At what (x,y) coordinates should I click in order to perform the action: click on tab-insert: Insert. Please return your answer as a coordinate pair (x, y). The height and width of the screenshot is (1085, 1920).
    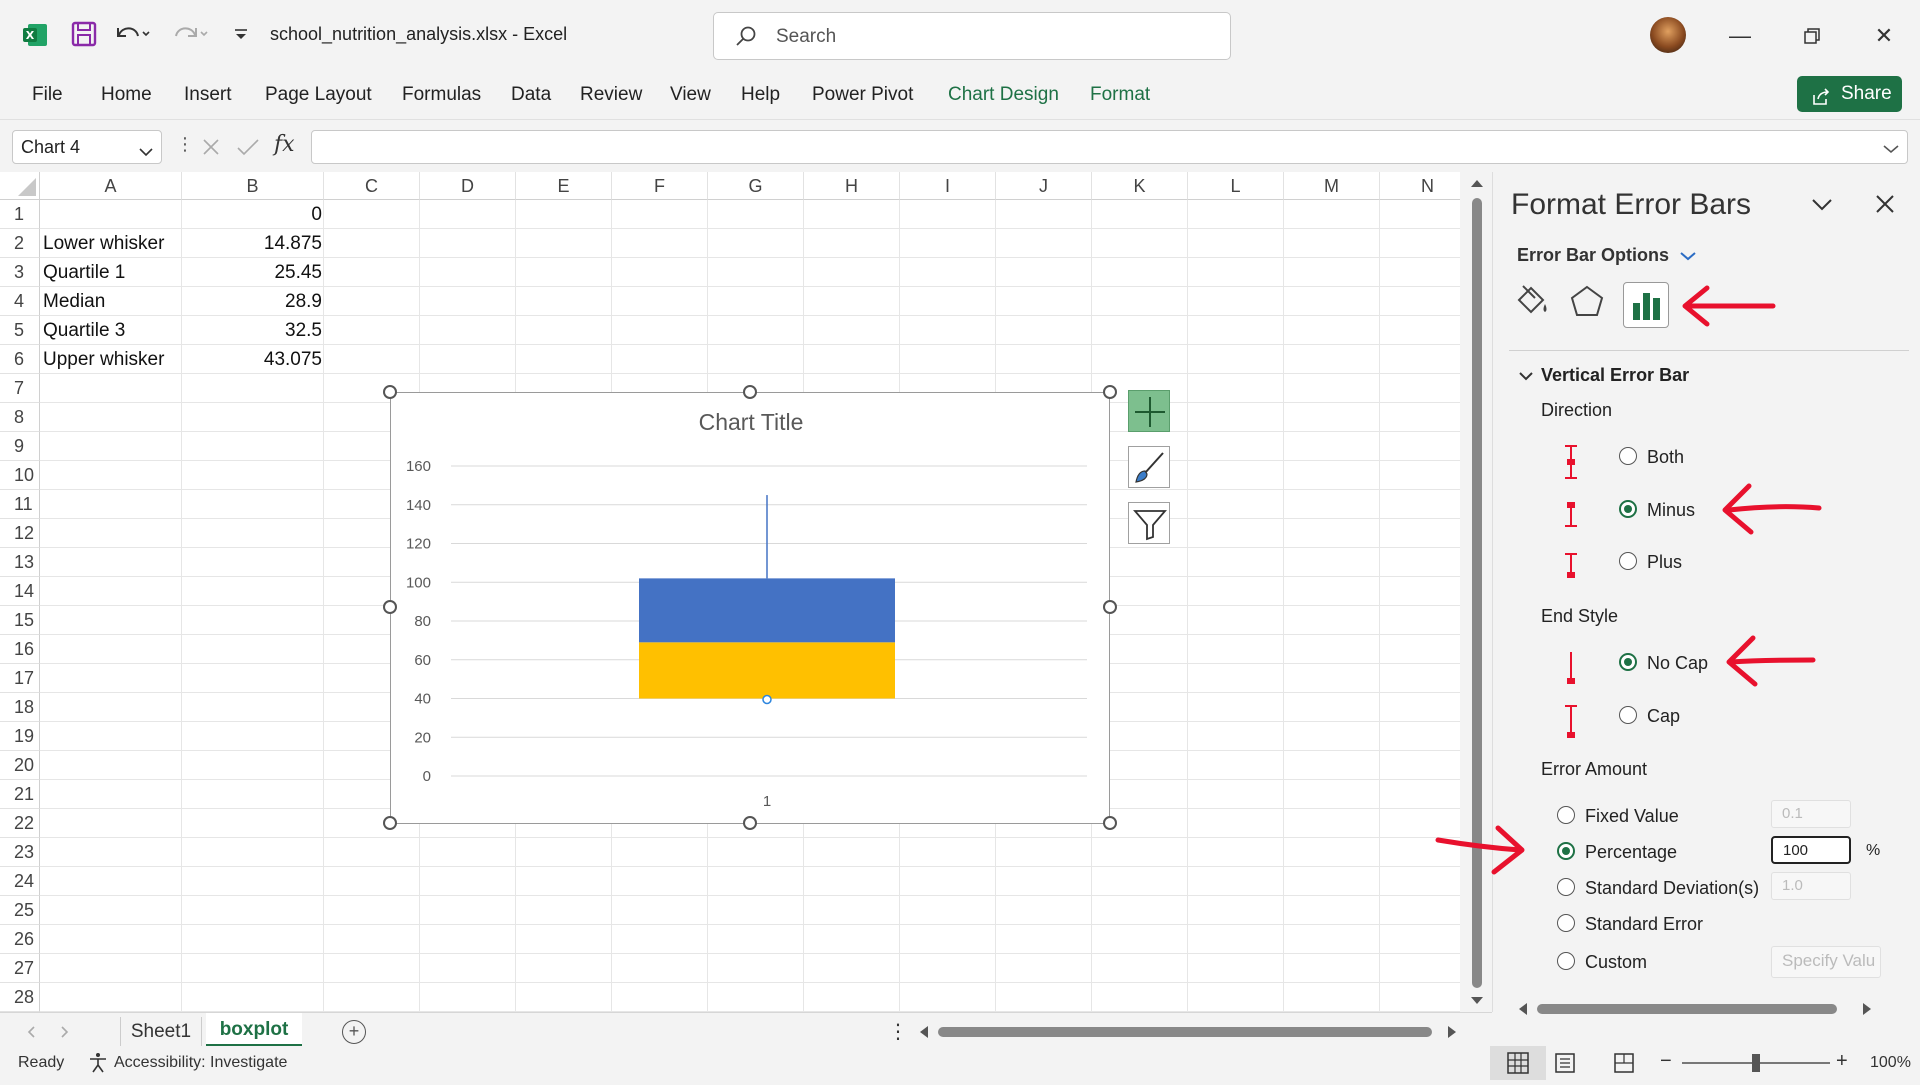
    Looking at the image, I should click on (208, 95).